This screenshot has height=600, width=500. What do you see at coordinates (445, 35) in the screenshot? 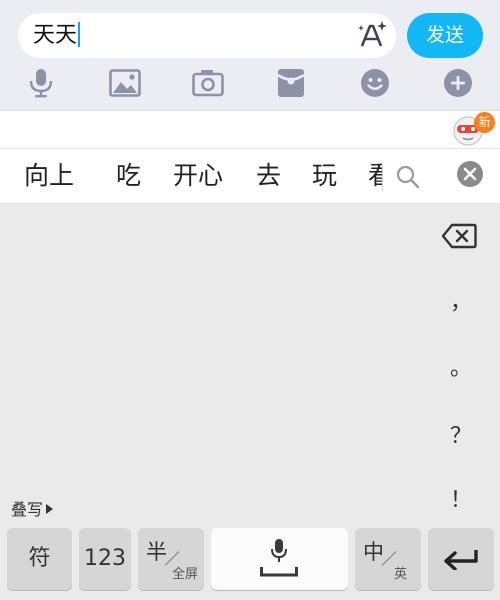
I see `send-button: 发送` at bounding box center [445, 35].